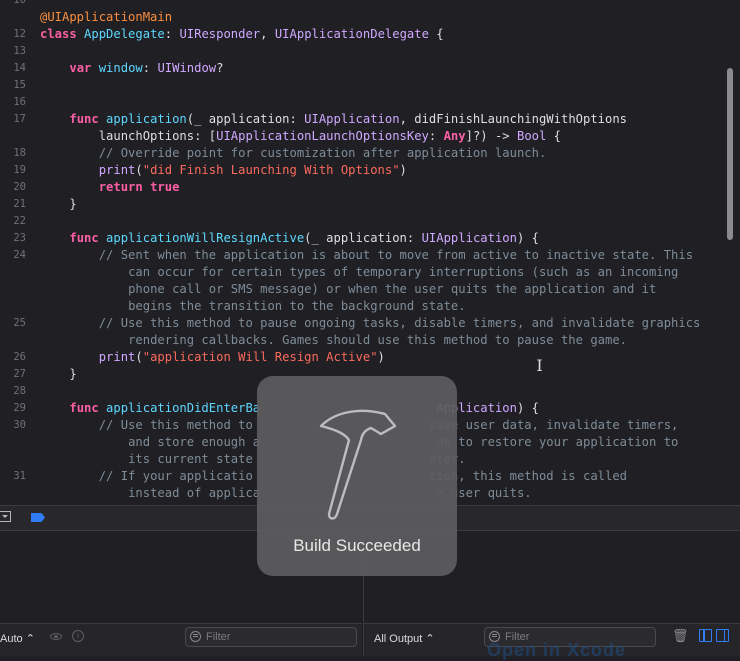 The image size is (740, 661). I want to click on code-token: , didFinishLaunchingWithOptions, so click(513, 119).